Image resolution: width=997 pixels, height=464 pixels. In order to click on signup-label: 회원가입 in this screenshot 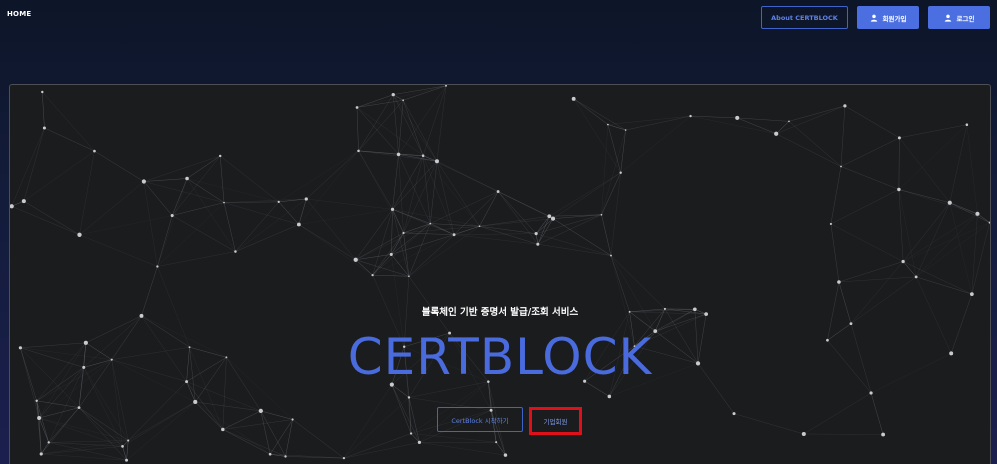, I will do `click(894, 18)`.